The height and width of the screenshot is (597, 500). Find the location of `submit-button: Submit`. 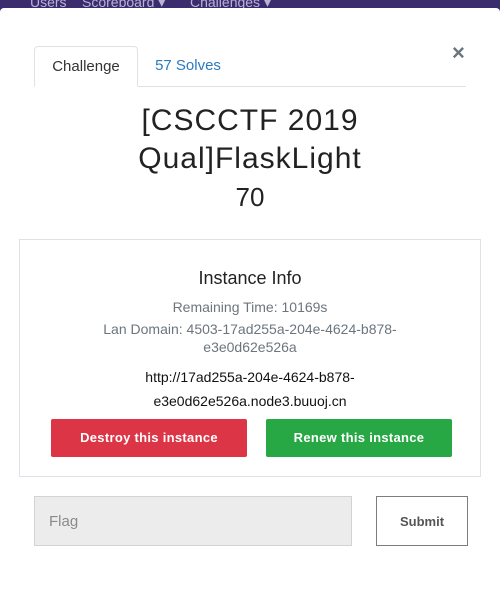

submit-button: Submit is located at coordinates (422, 521).